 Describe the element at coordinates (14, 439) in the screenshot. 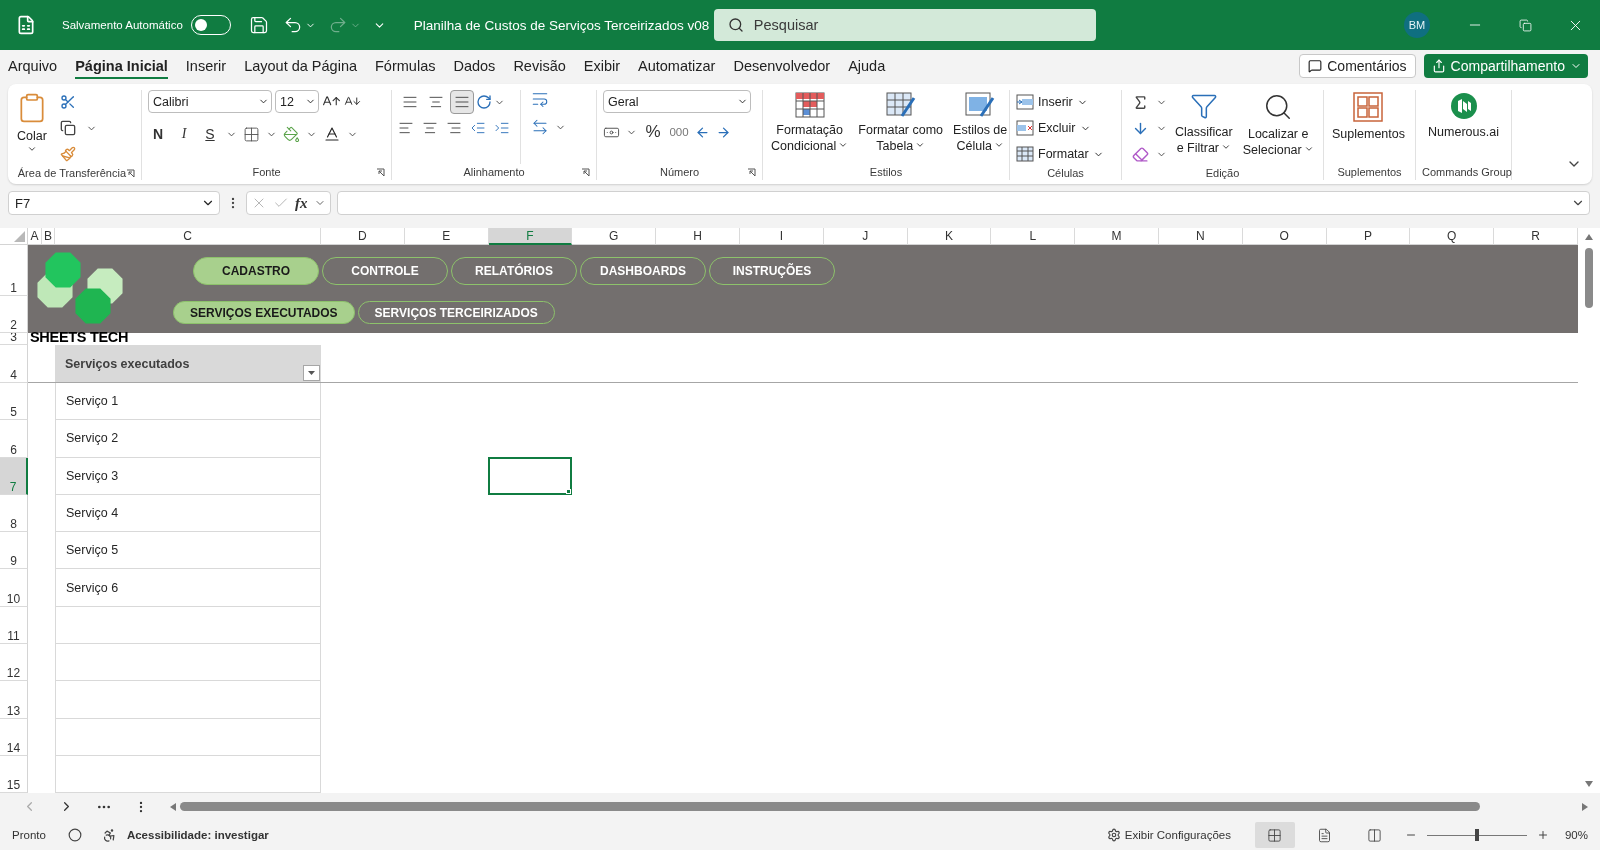

I see `row-header: 6` at that location.